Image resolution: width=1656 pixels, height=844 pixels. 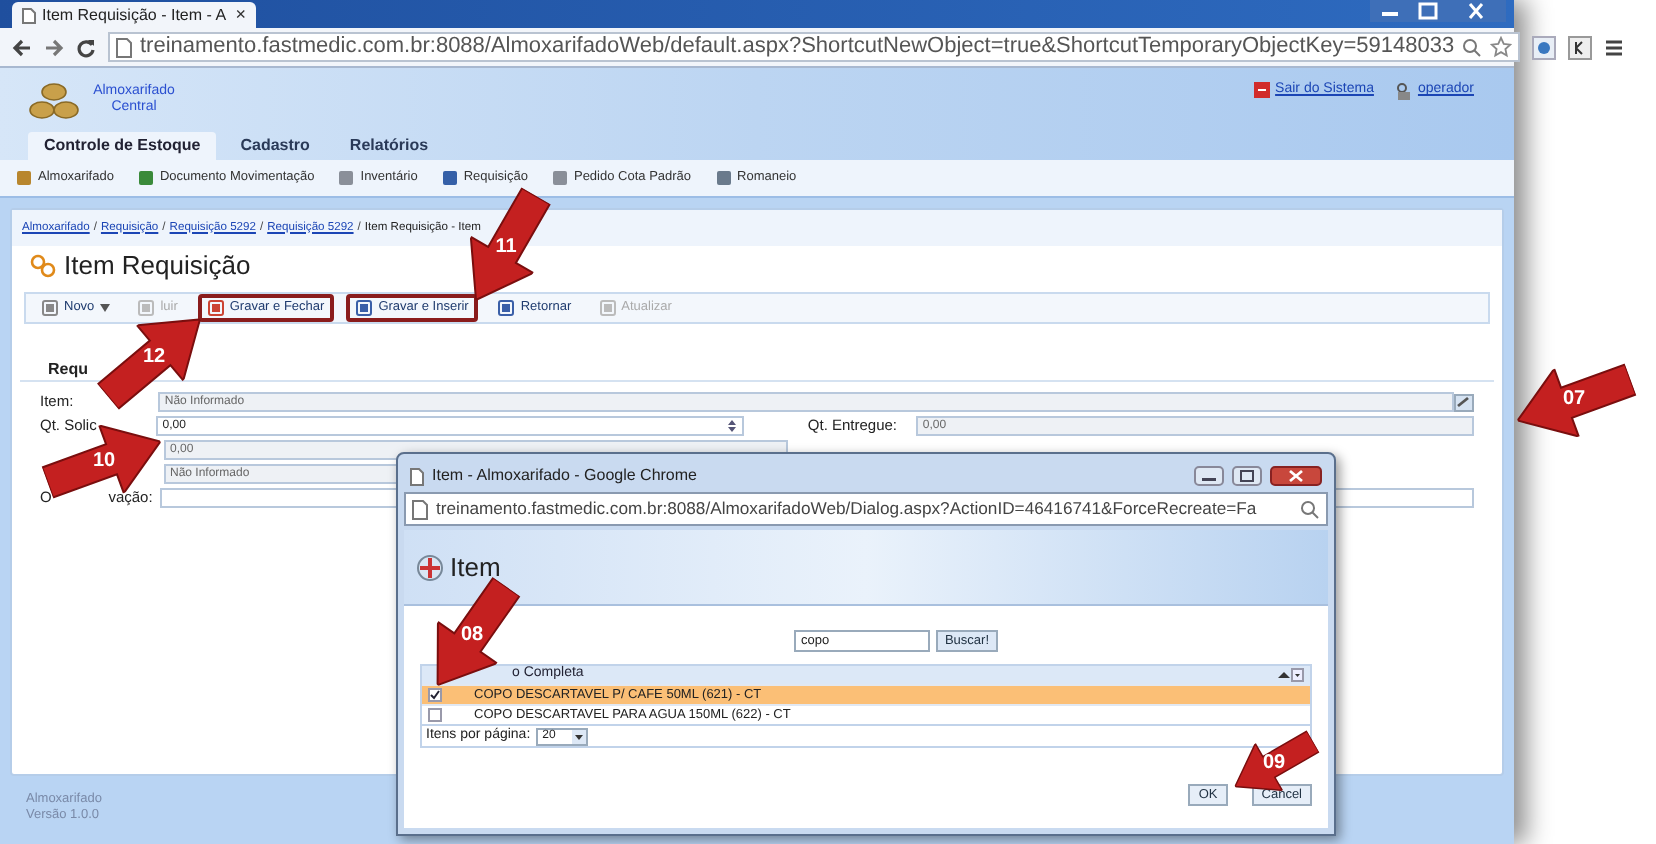 What do you see at coordinates (104, 462) in the screenshot?
I see `callout-number: 10` at bounding box center [104, 462].